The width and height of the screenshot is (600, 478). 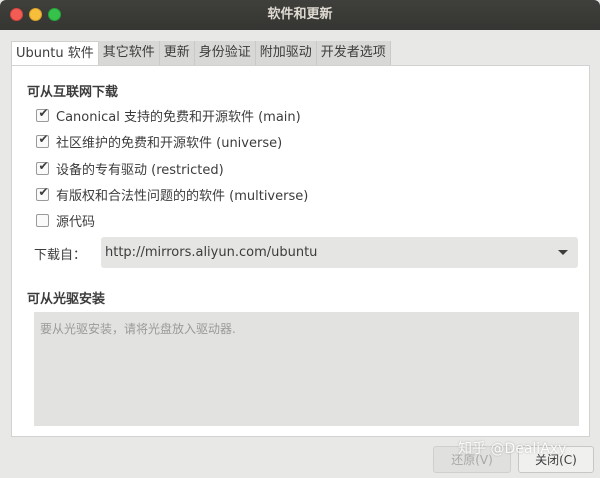 I want to click on option-restricted: ✔ 设备的专有驱动 (restricted), so click(x=130, y=168).